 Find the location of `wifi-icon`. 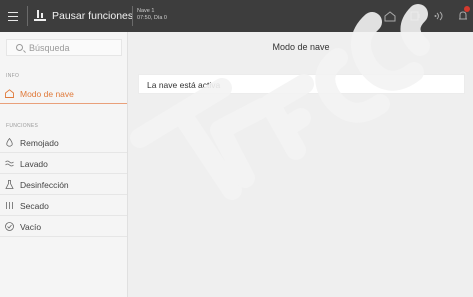

wifi-icon is located at coordinates (440, 16).